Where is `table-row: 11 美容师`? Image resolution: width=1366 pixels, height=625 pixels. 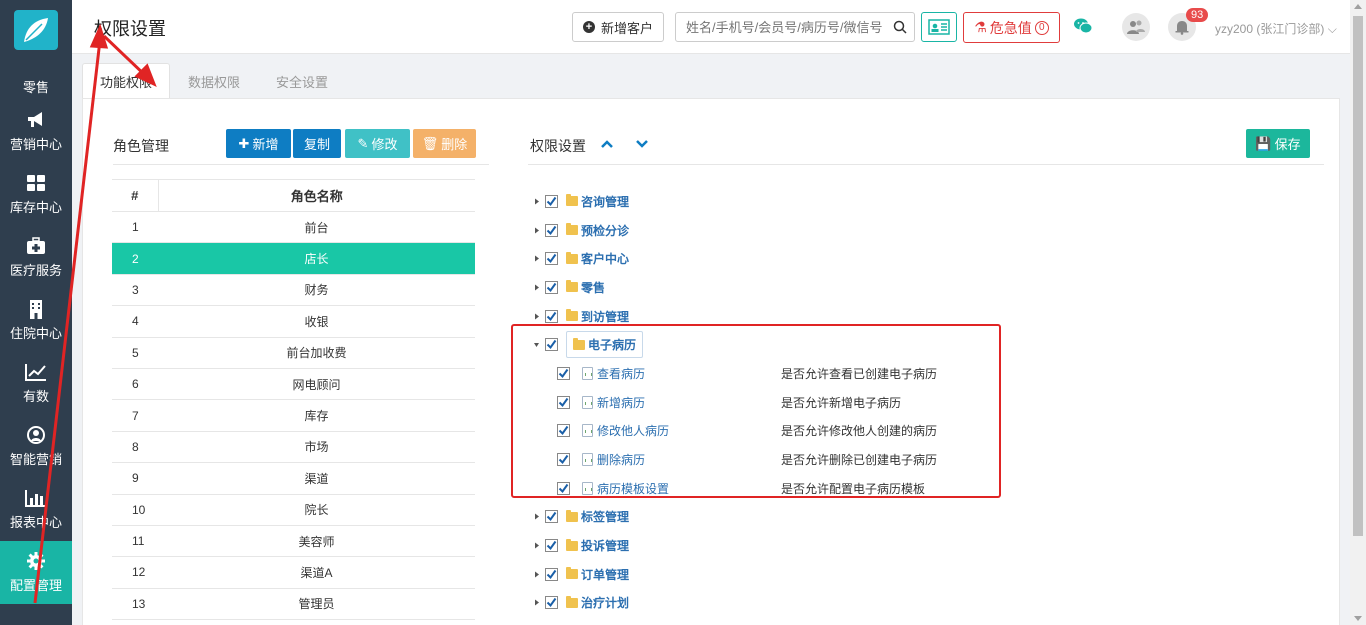 table-row: 11 美容师 is located at coordinates (293, 541).